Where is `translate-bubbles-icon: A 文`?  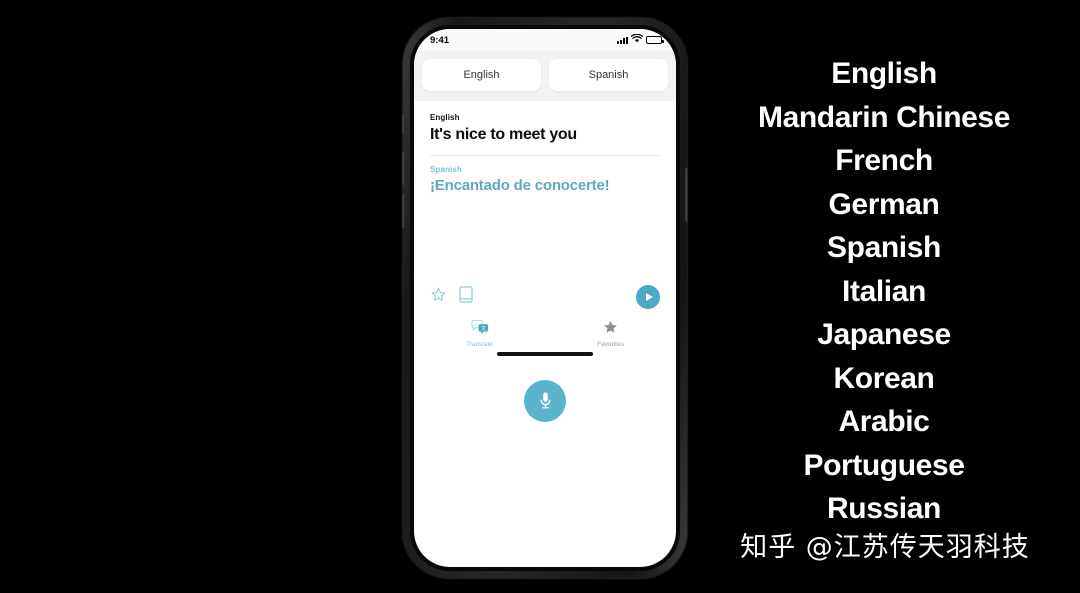 translate-bubbles-icon: A 文 is located at coordinates (480, 329).